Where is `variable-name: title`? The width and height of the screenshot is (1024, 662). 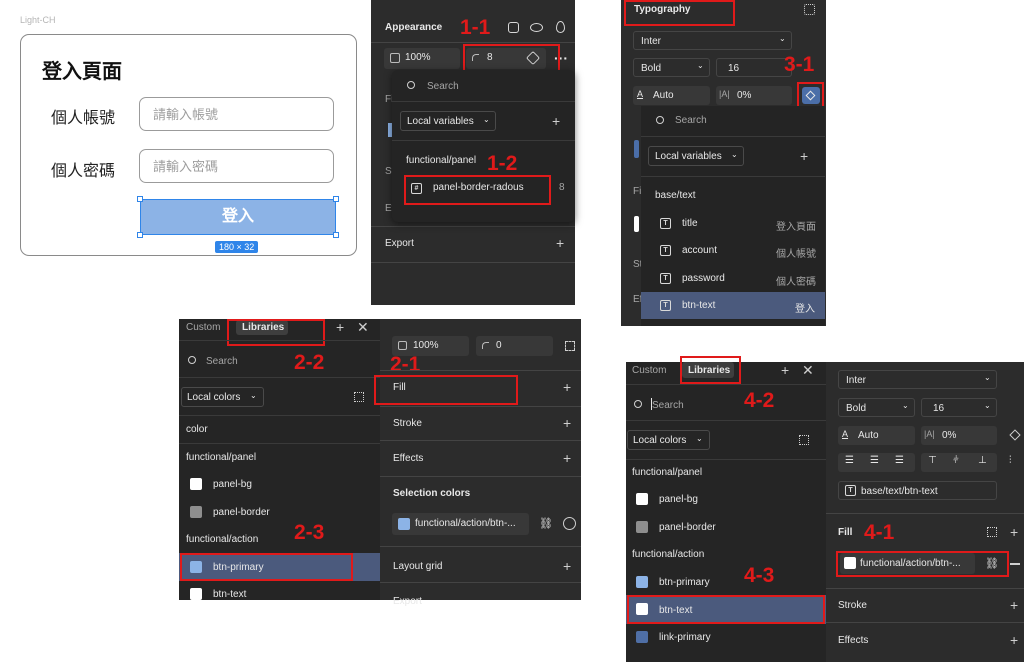 variable-name: title is located at coordinates (690, 223).